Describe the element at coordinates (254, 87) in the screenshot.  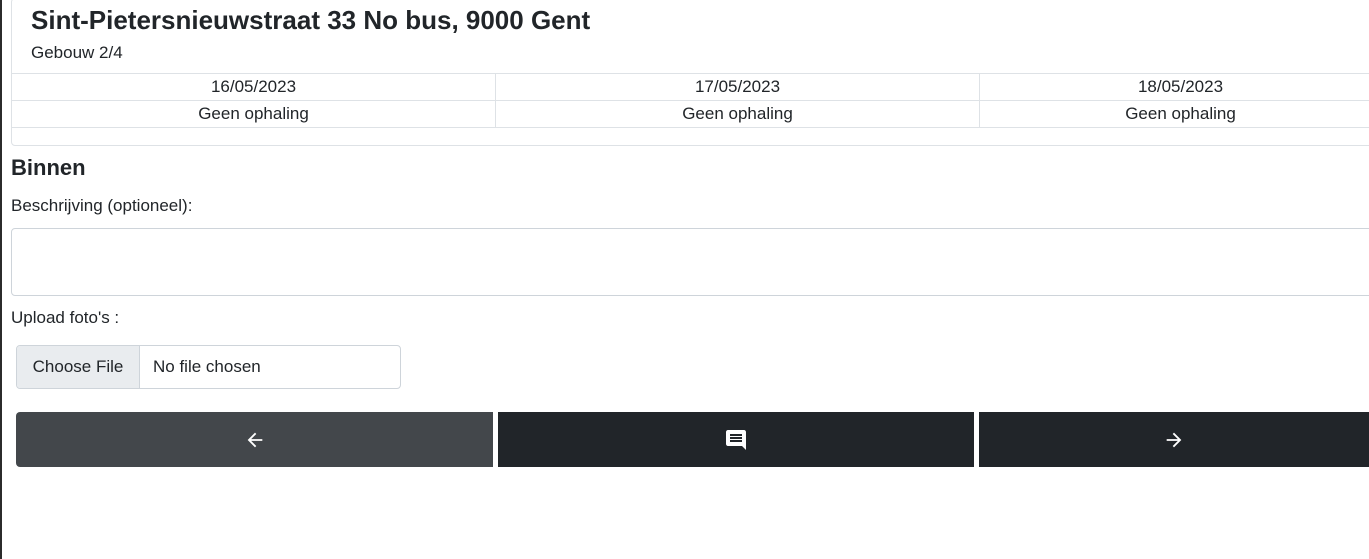
I see `schedule-date: 16/05/2023` at that location.